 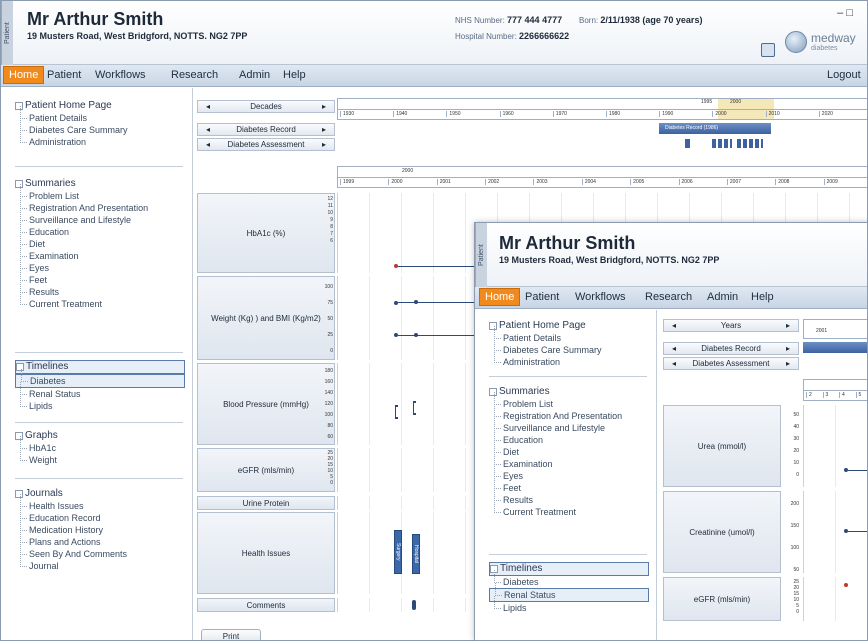 What do you see at coordinates (569, 485) in the screenshot?
I see `sidebar2-item-feet: Feet` at bounding box center [569, 485].